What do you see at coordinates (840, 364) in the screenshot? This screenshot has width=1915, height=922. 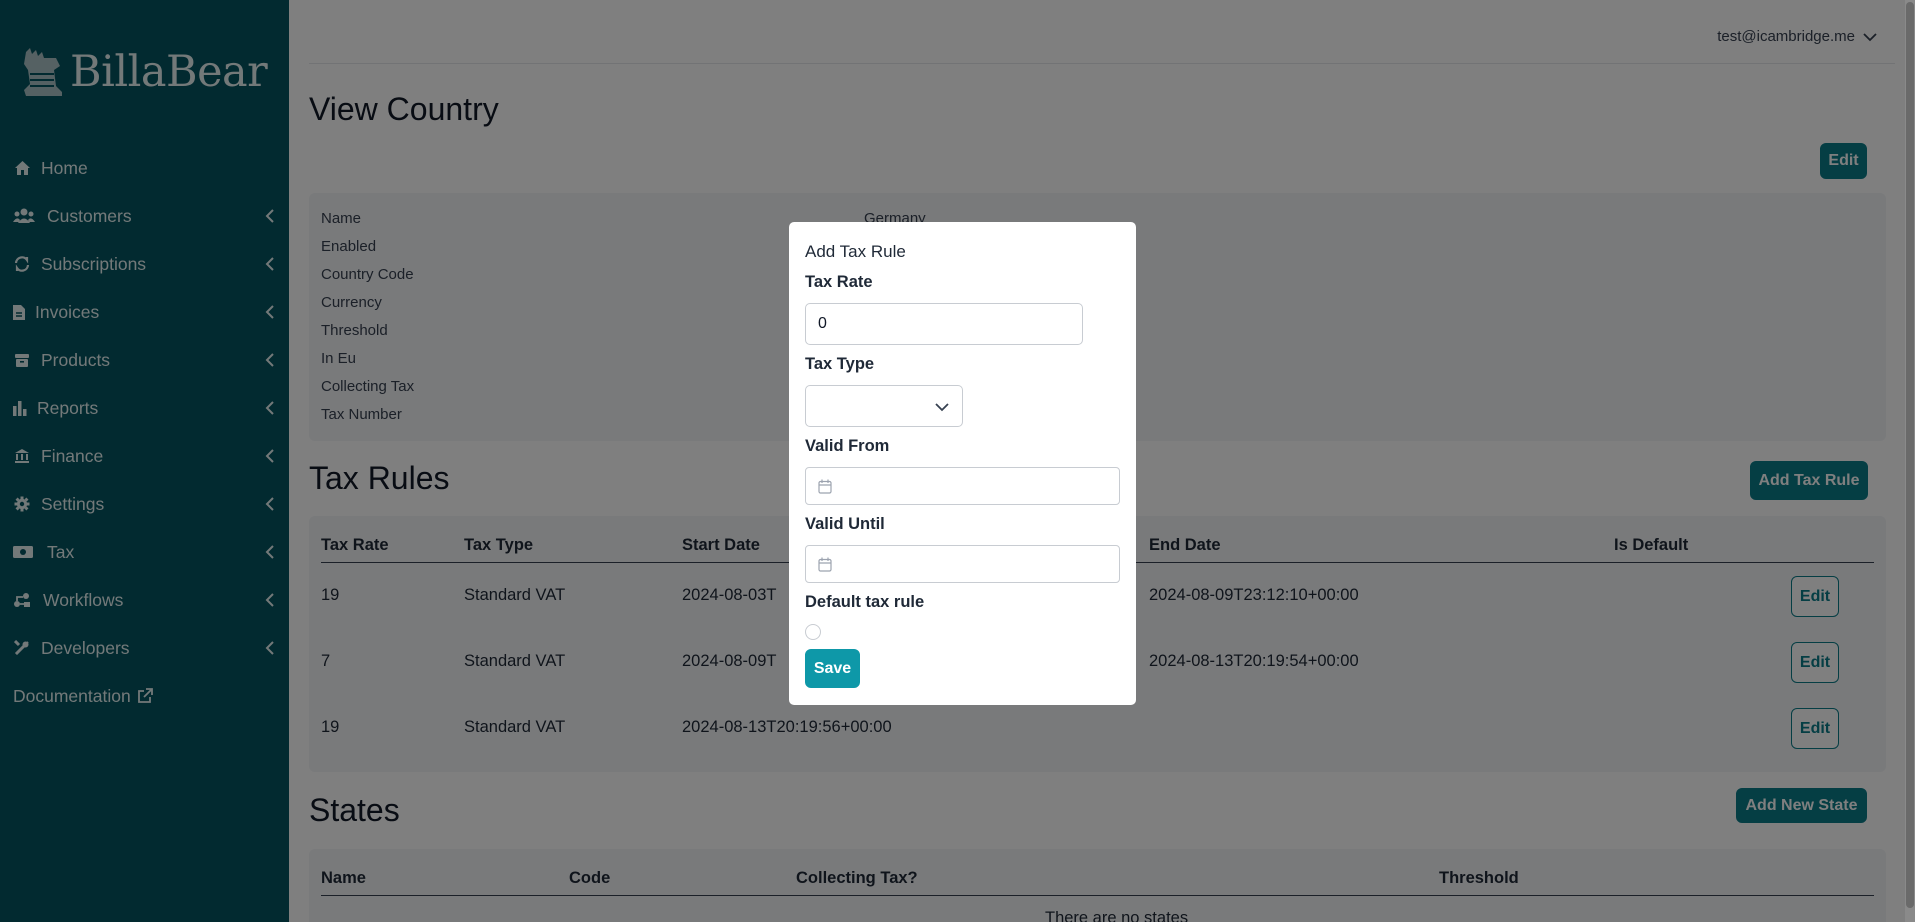 I see `tax-type-label: Tax Type` at bounding box center [840, 364].